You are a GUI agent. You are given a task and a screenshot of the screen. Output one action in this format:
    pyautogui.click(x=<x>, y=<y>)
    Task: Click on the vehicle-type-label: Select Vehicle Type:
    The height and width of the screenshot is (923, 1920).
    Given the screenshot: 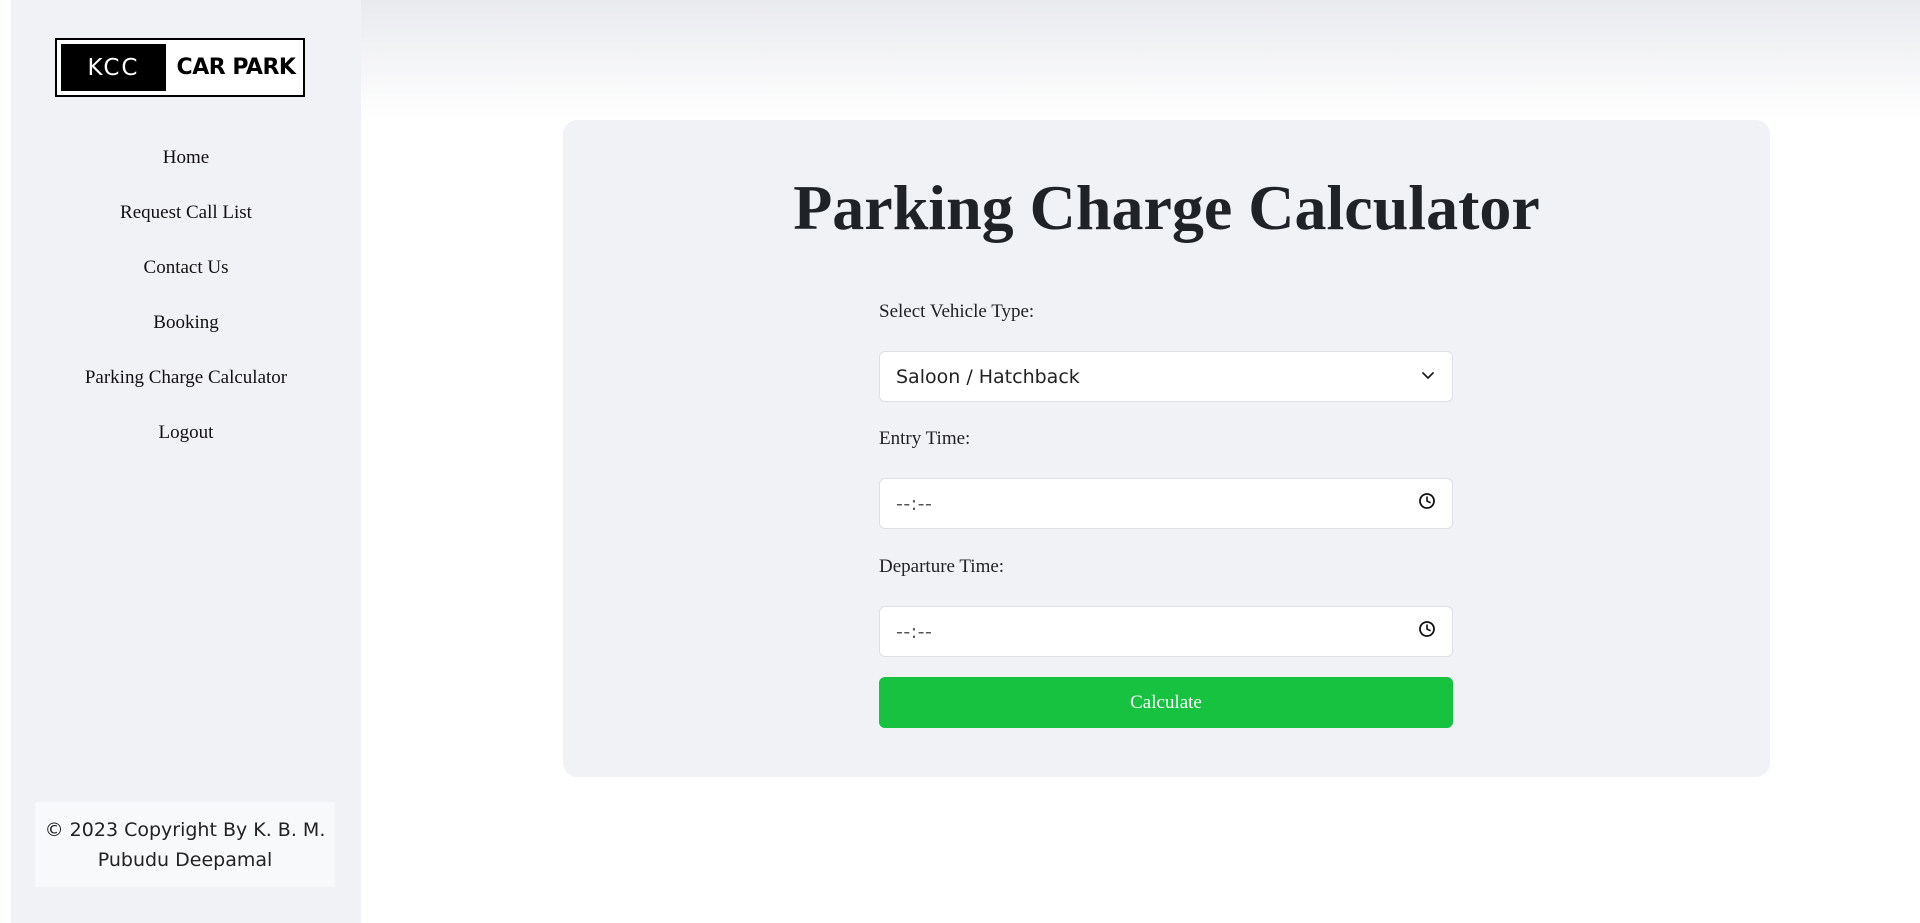 What is the action you would take?
    pyautogui.click(x=957, y=311)
    